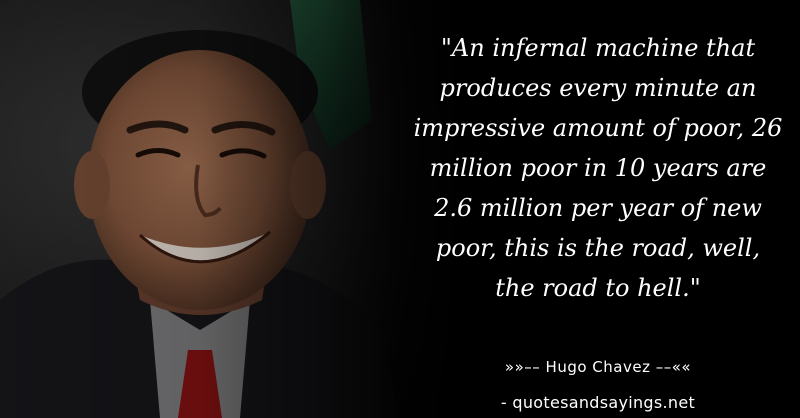  What do you see at coordinates (598, 288) in the screenshot?
I see `quote-line: the road to hell."` at bounding box center [598, 288].